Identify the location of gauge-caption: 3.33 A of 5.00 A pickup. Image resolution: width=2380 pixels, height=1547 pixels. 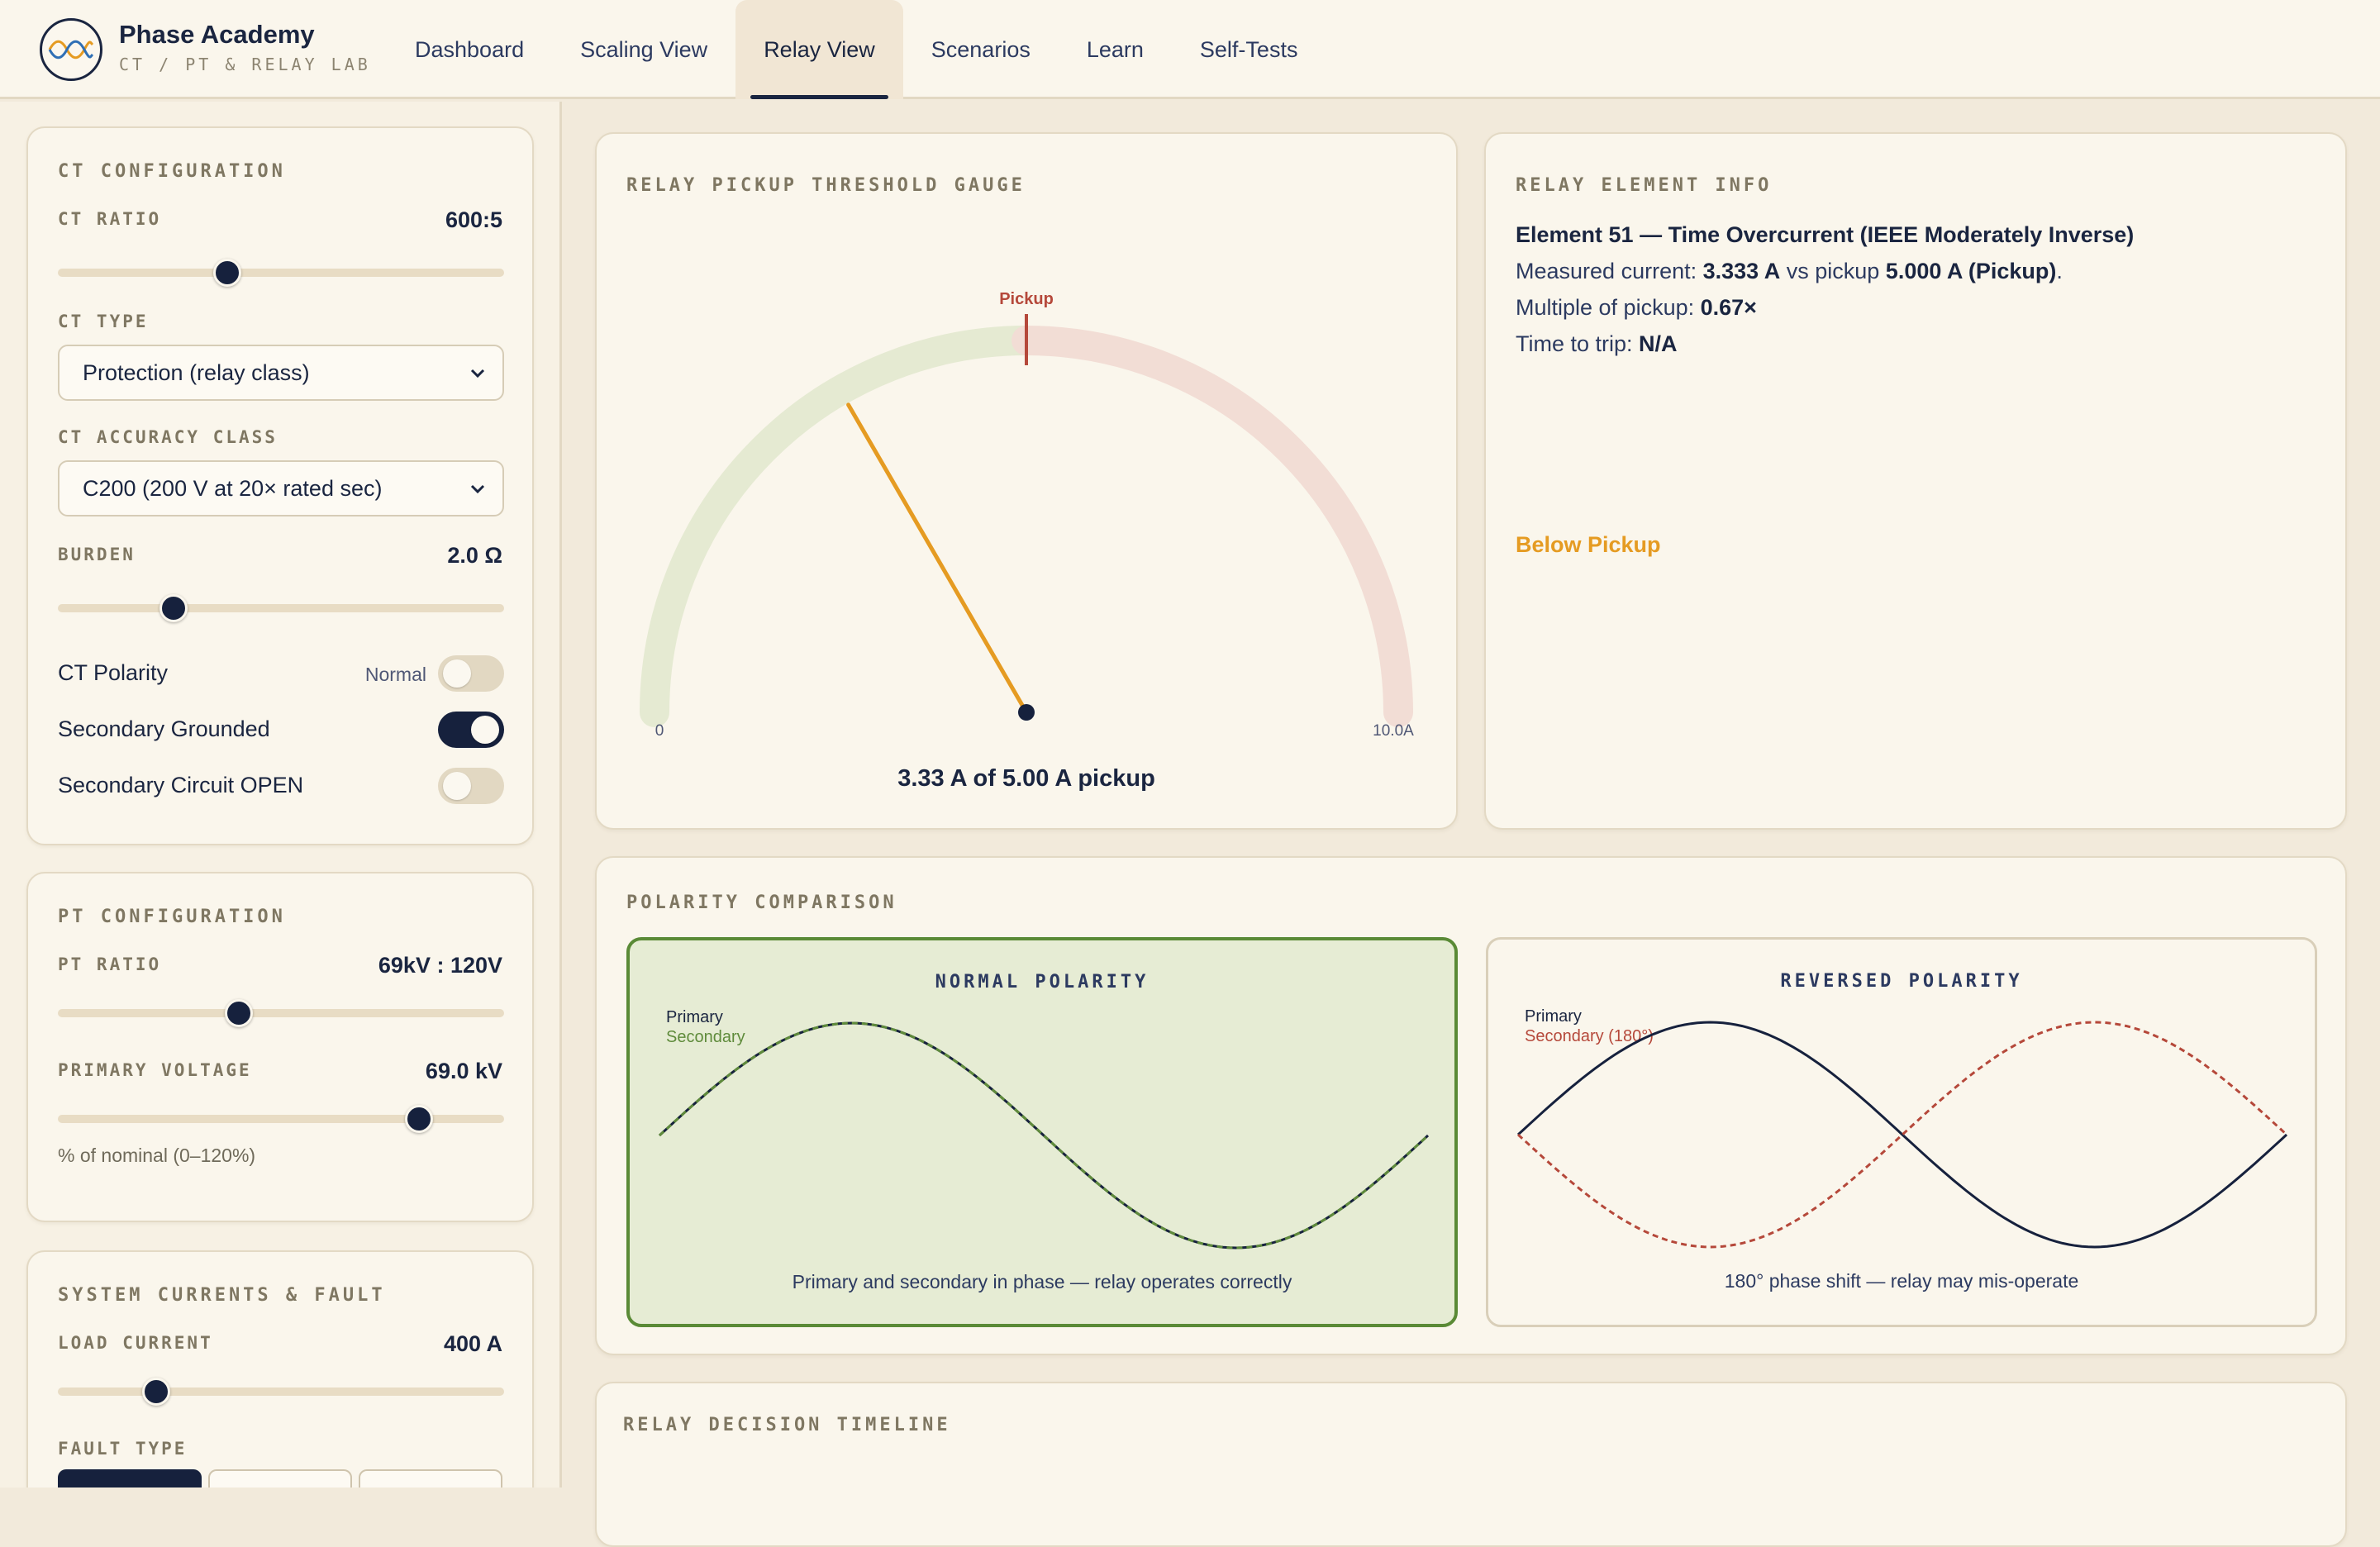
(1026, 778).